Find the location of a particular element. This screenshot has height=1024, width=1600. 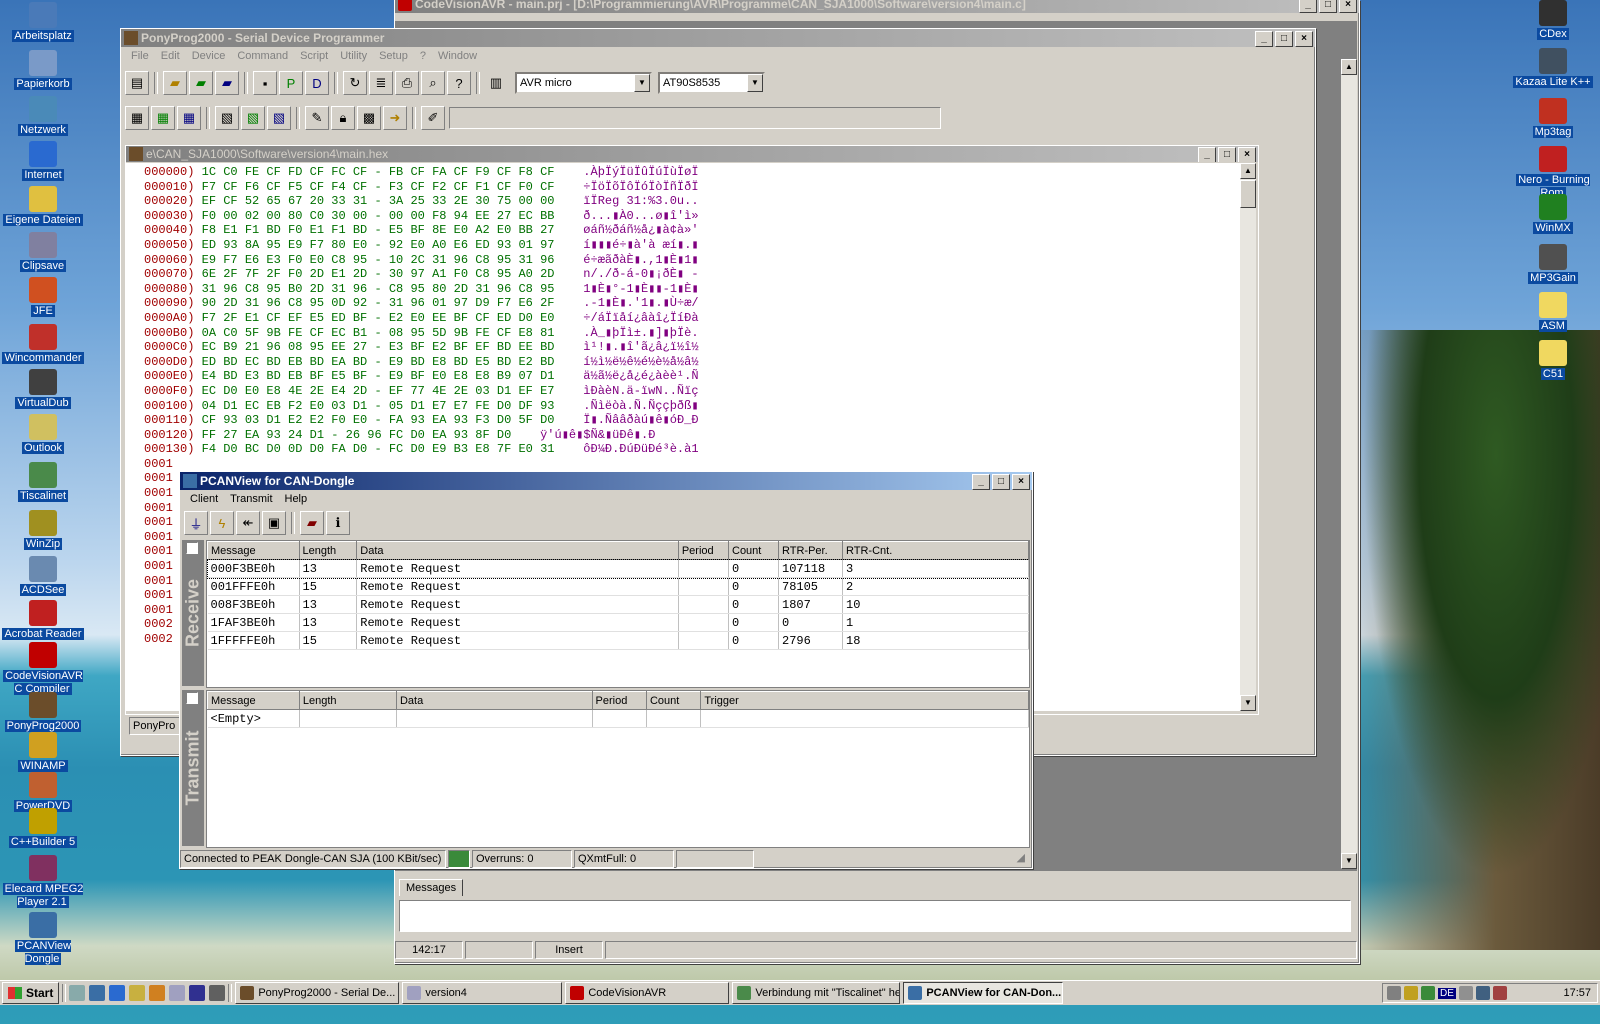

start-button: Start is located at coordinates (31, 993).